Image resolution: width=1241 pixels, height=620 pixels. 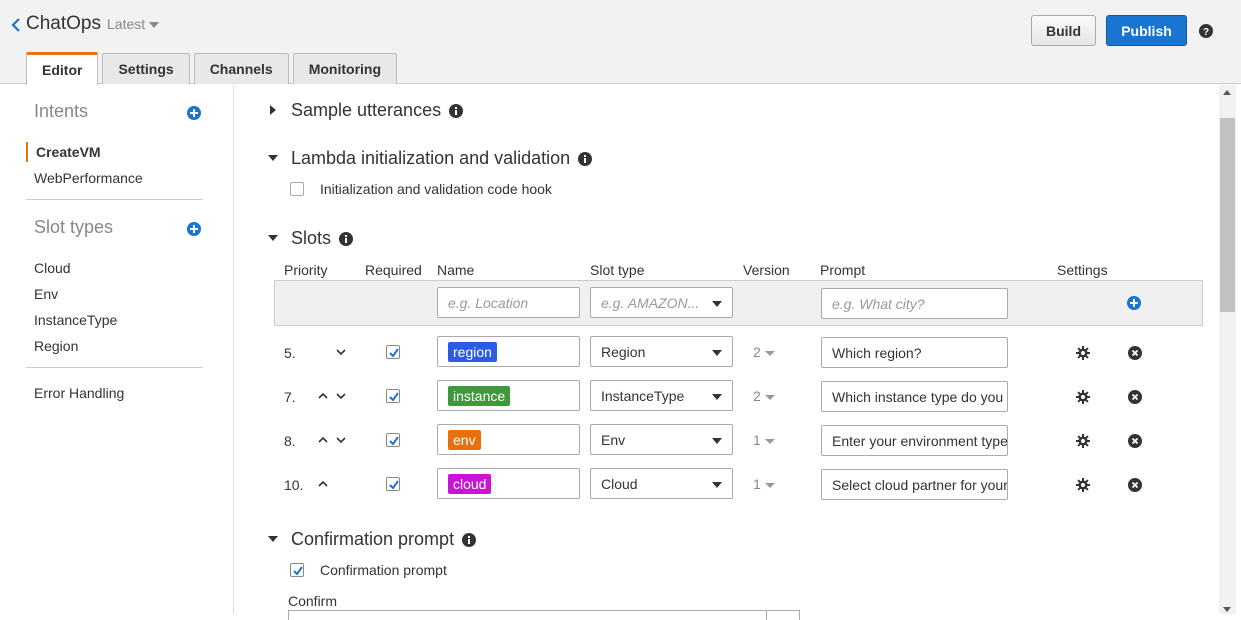 What do you see at coordinates (62, 68) in the screenshot?
I see `tab-editor: Editor` at bounding box center [62, 68].